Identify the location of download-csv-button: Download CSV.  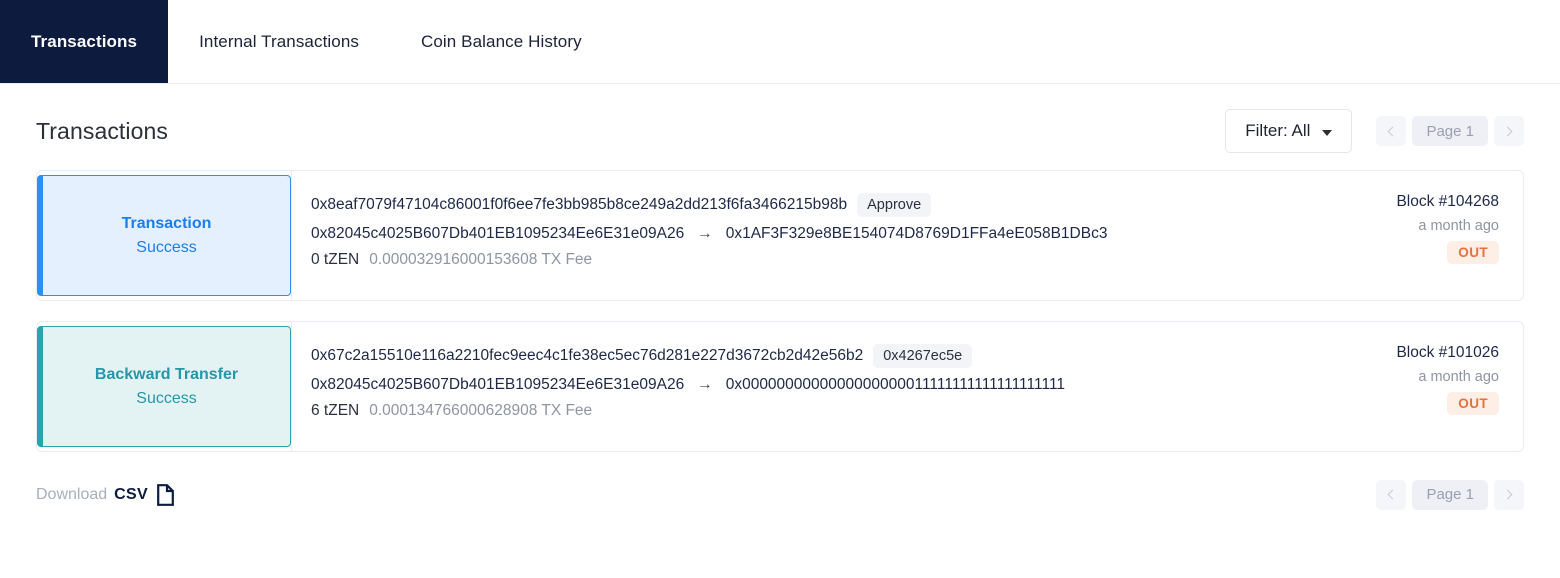
(105, 494).